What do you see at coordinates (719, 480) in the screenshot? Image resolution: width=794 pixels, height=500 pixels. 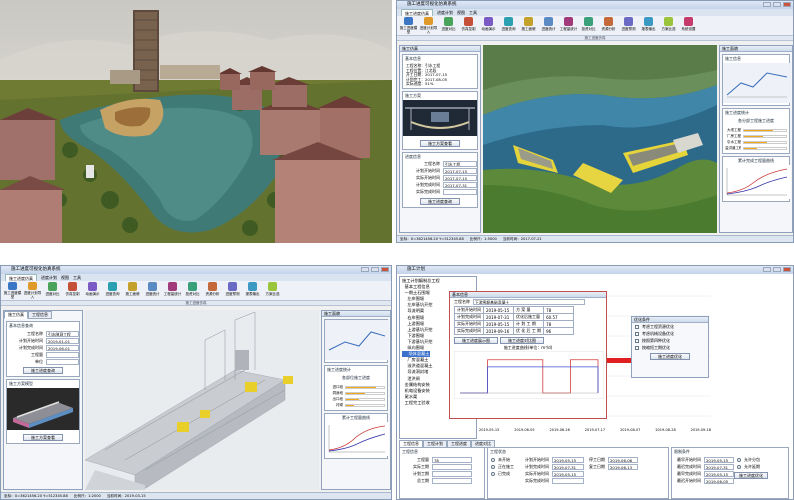 I see `field-value: 2019-06-05` at bounding box center [719, 480].